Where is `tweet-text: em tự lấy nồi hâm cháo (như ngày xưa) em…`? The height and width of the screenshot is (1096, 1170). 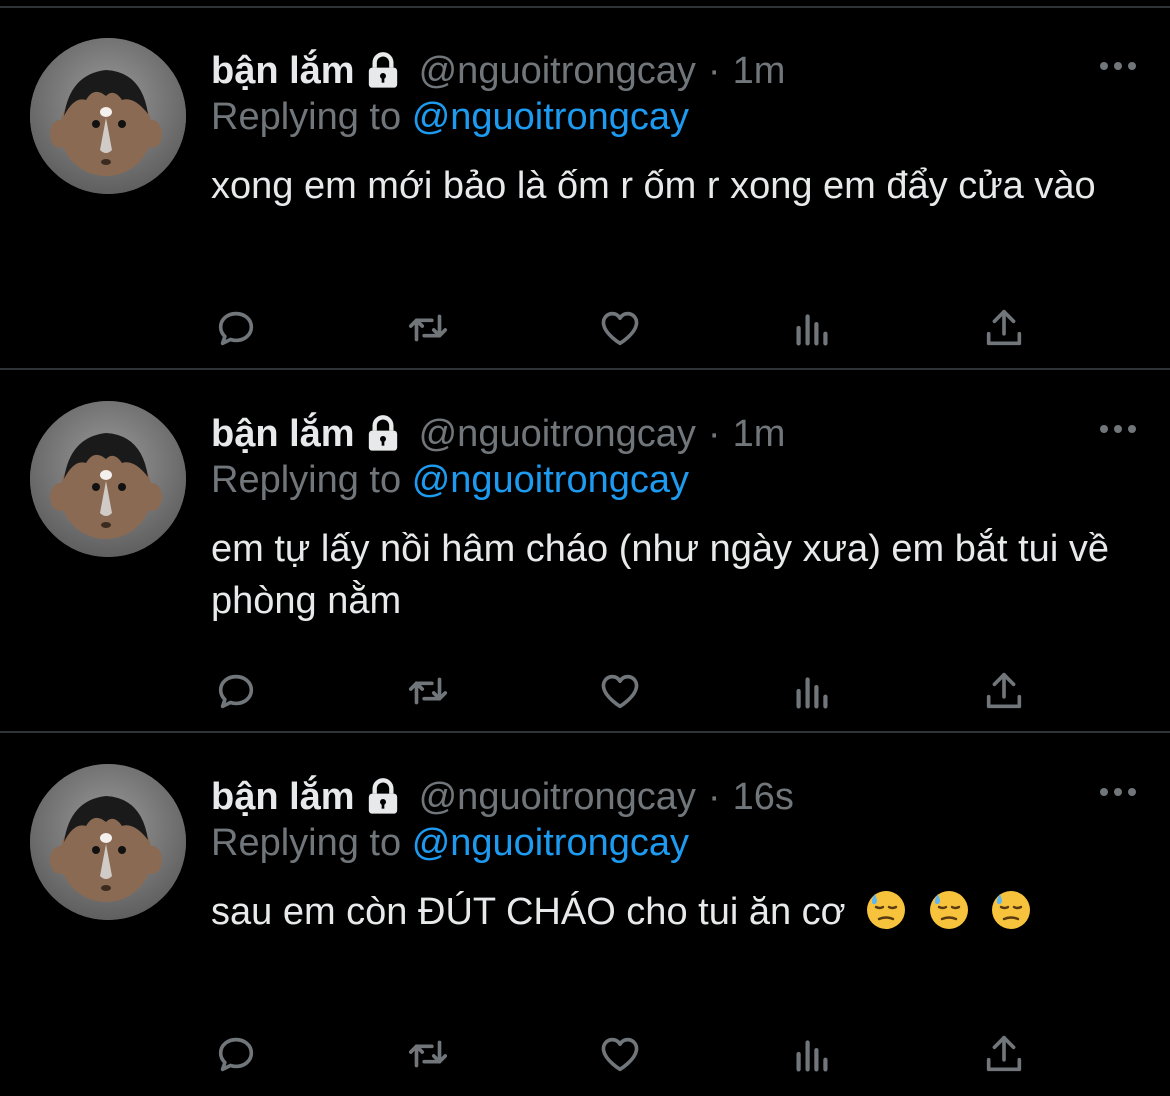
tweet-text: em tự lấy nồi hâm cháo (như ngày xưa) em… is located at coordinates (660, 575).